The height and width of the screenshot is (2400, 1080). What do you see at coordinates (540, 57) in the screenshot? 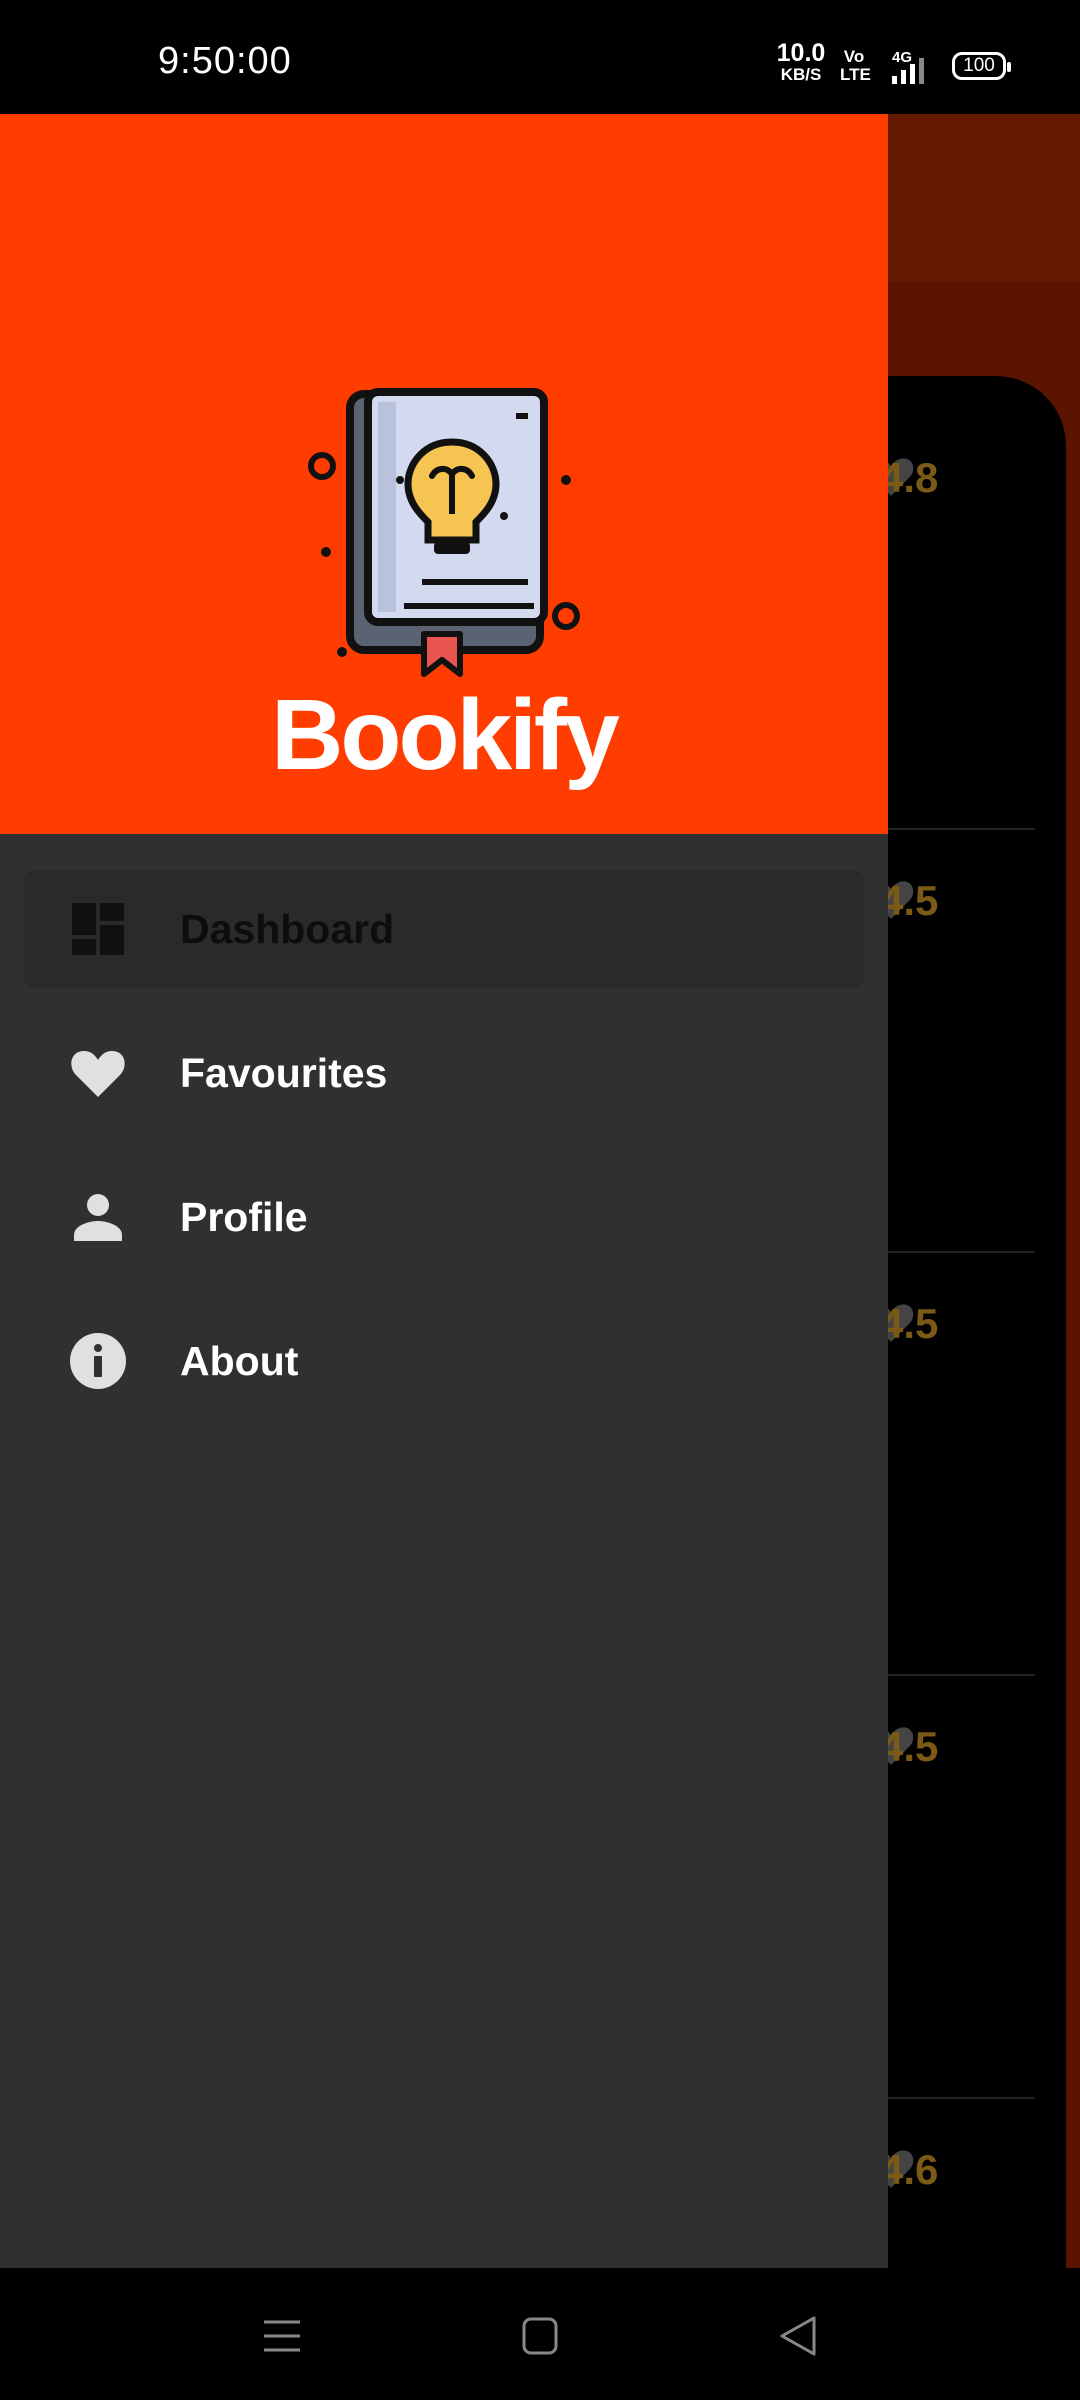
I see `status-bar: 9:50:00 10.0 KB/S Vo LTE 4G 100` at bounding box center [540, 57].